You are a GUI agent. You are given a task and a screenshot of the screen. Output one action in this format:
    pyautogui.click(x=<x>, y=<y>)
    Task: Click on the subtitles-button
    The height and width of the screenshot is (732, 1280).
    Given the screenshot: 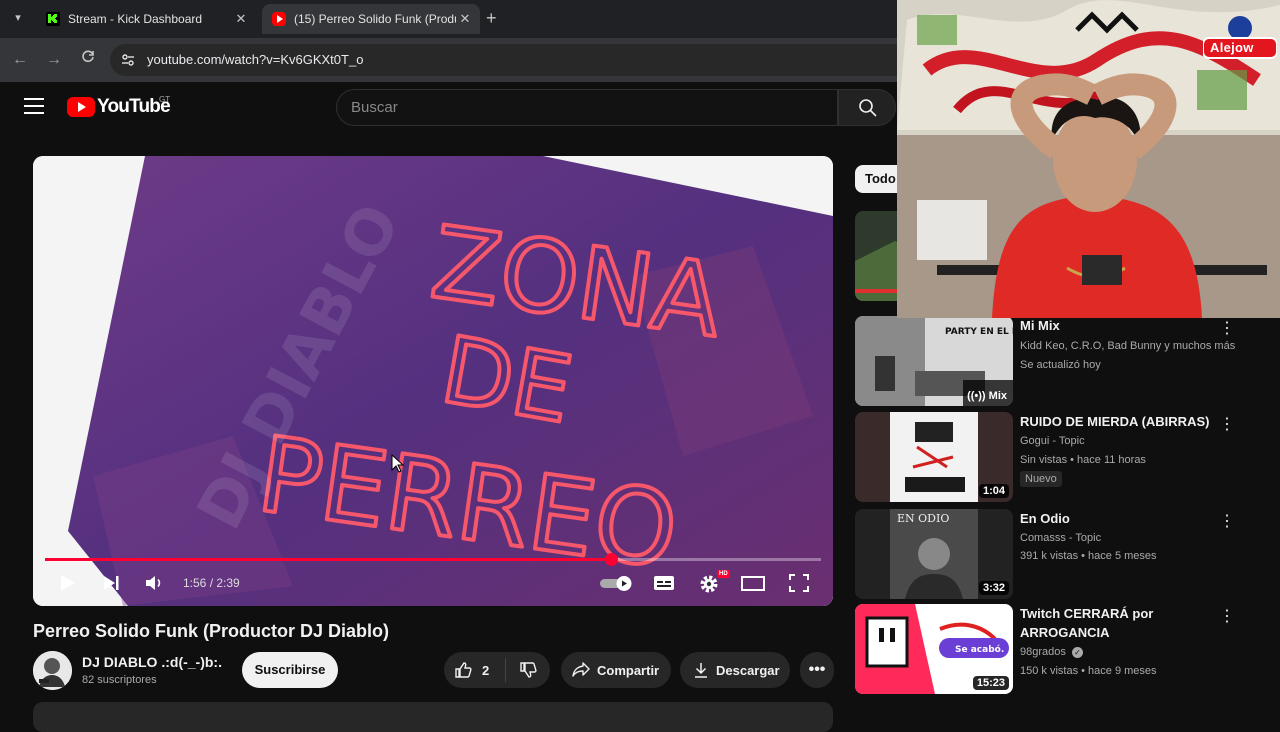 What is the action you would take?
    pyautogui.click(x=664, y=583)
    